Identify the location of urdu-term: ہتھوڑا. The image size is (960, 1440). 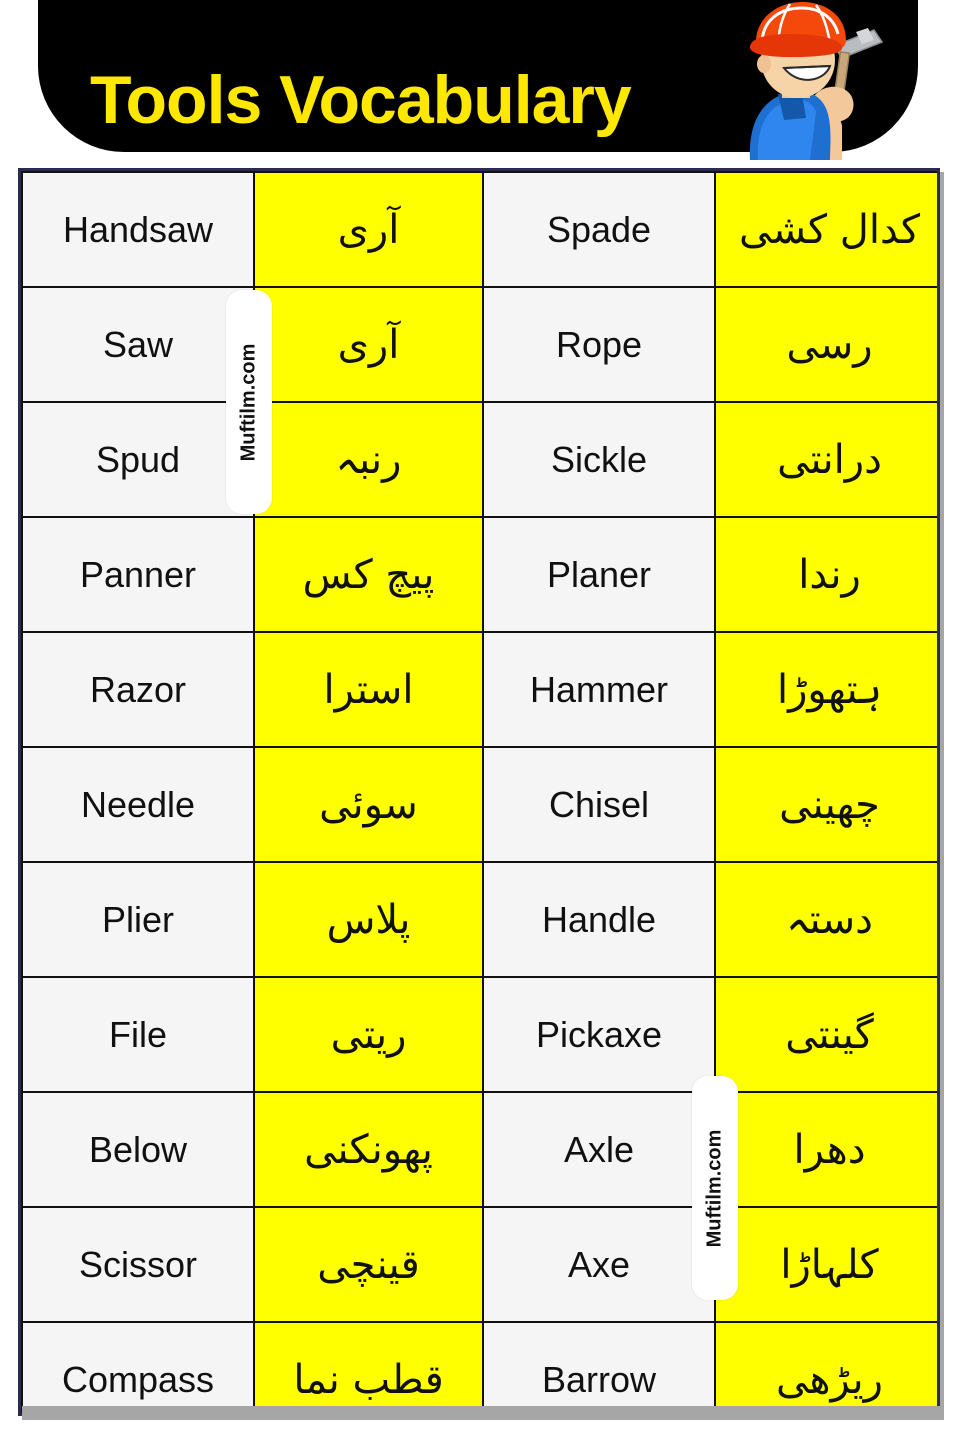
(825, 689).